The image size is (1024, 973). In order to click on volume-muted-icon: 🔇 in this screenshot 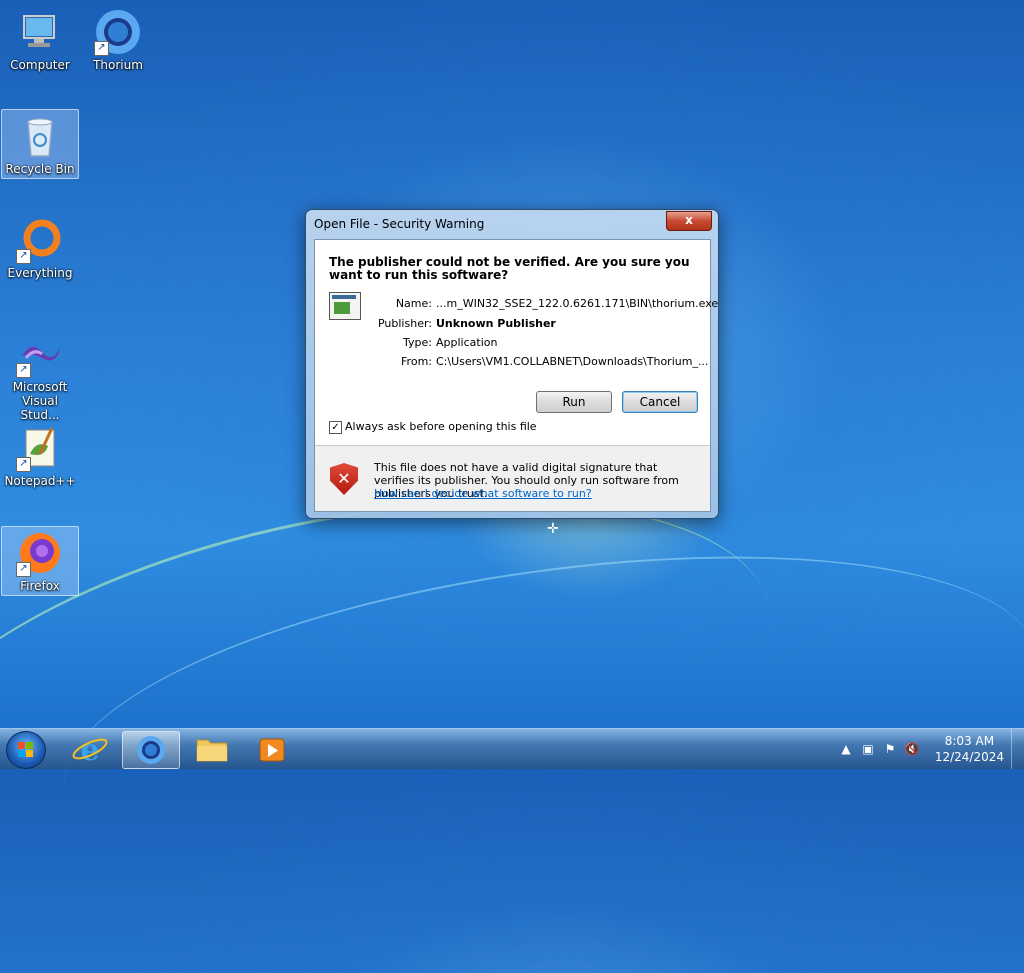, I will do `click(912, 749)`.